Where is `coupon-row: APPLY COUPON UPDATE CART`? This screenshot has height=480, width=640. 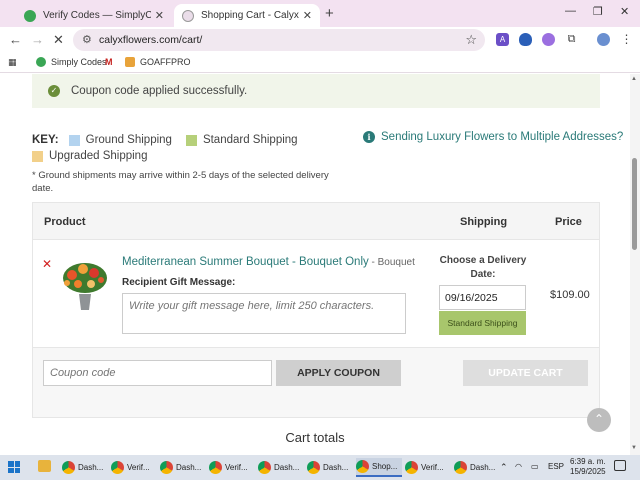
coupon-row: APPLY COUPON UPDATE CART is located at coordinates (316, 382).